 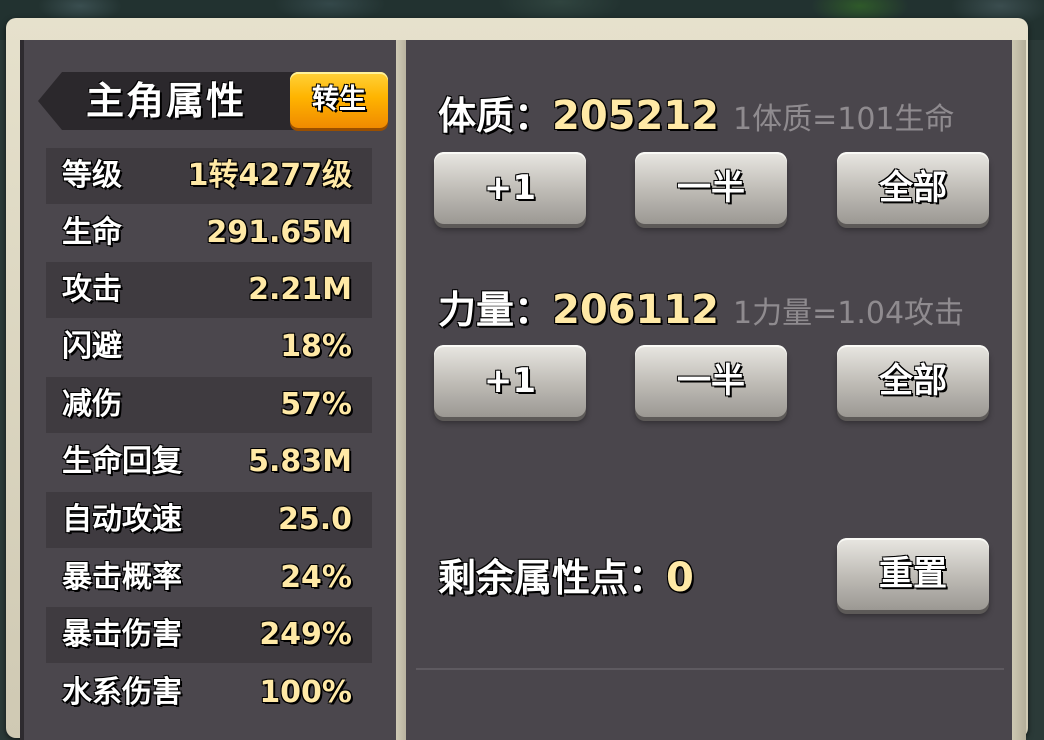 I want to click on stat-value: 2.21M, so click(x=300, y=289).